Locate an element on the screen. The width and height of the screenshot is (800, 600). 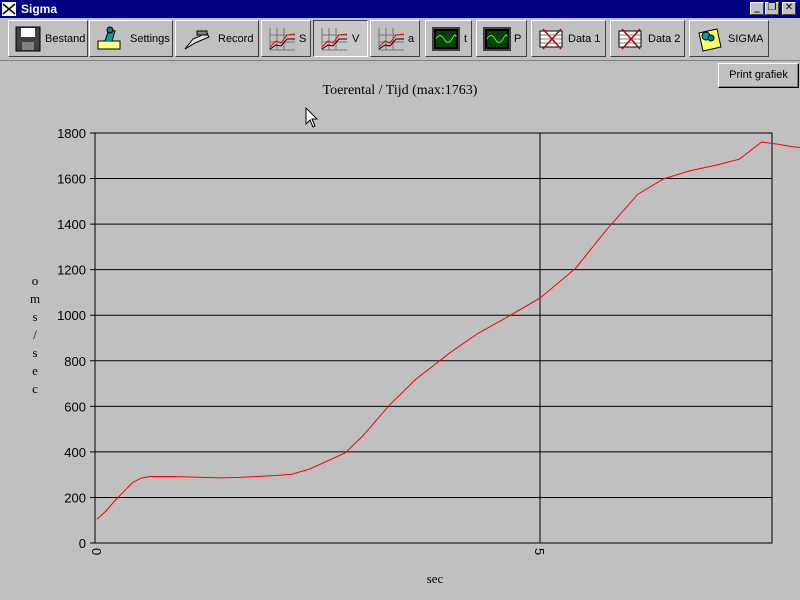
y-tick-label: 1800 is located at coordinates (71, 133).